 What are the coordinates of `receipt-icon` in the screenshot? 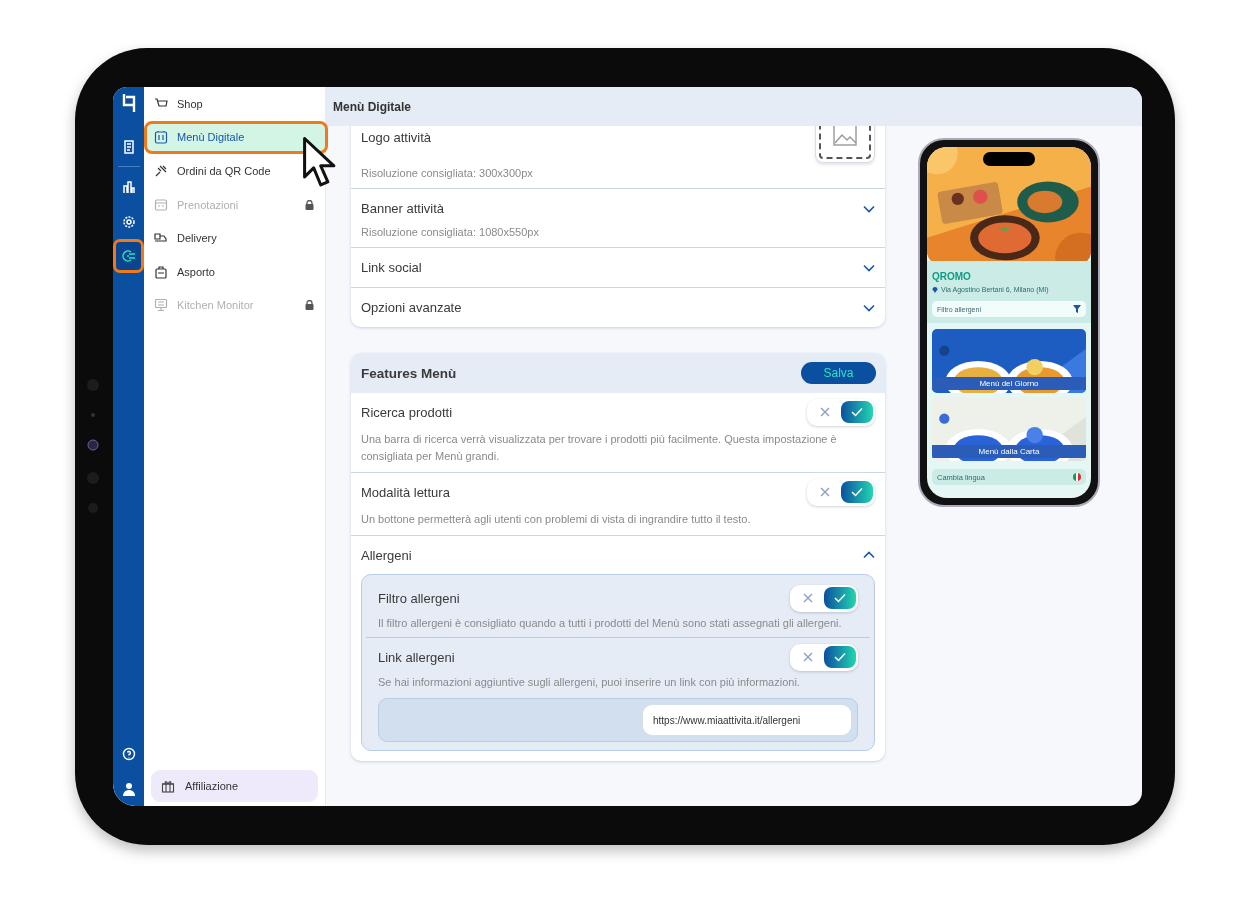 It's located at (128, 146).